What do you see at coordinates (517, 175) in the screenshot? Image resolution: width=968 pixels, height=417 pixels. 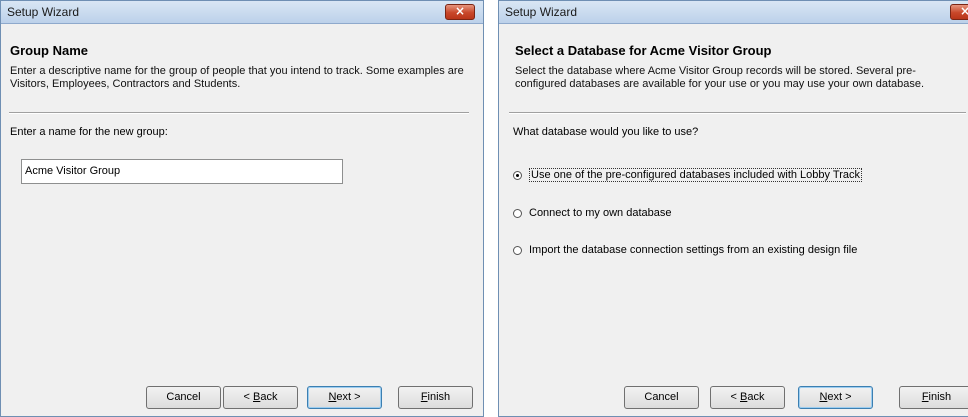 I see `radio-selected-icon` at bounding box center [517, 175].